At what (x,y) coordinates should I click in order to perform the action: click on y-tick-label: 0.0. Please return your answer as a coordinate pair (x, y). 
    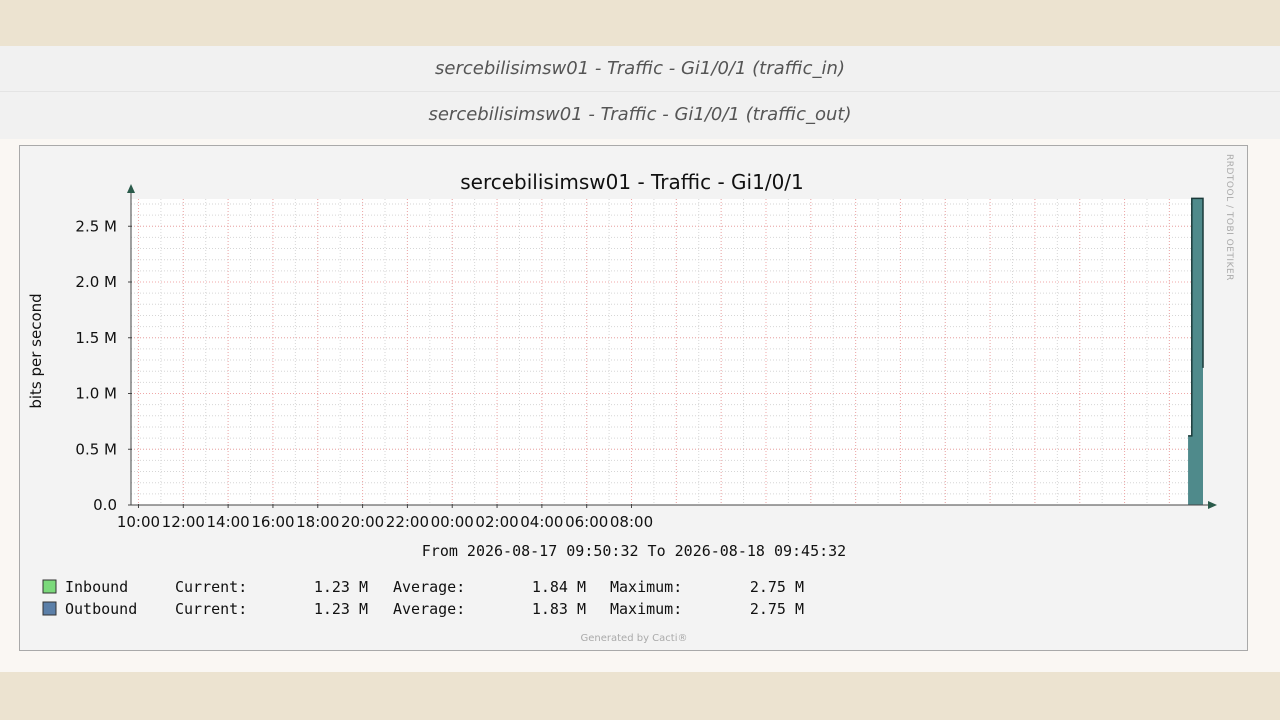
    Looking at the image, I should click on (105, 505).